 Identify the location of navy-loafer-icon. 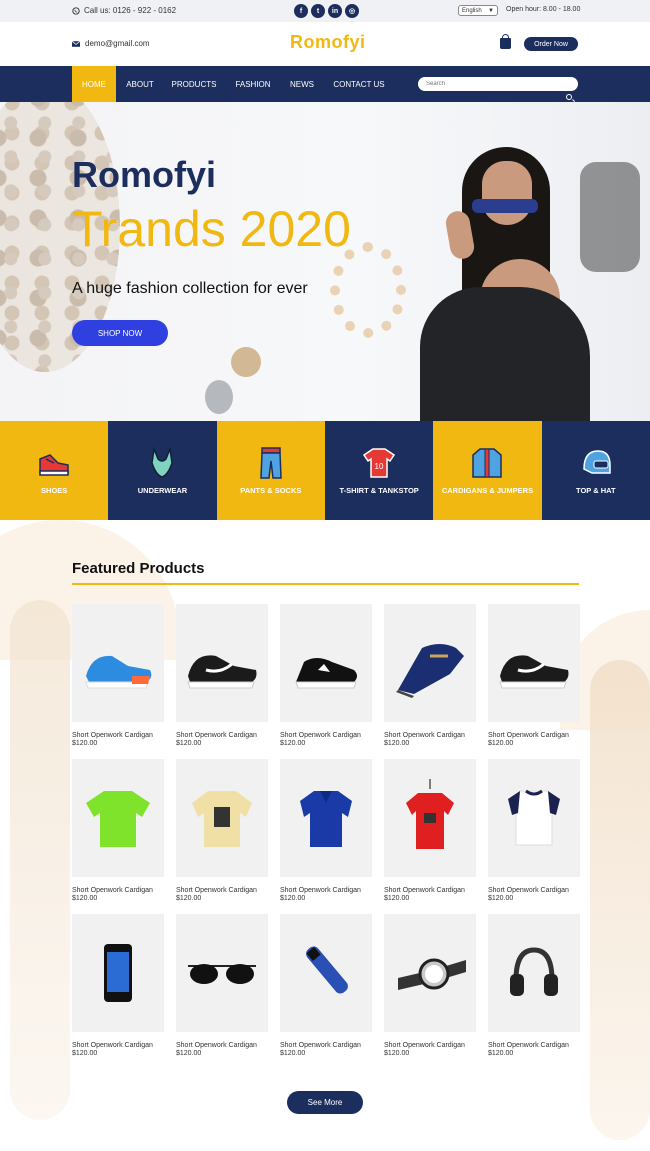
(430, 671).